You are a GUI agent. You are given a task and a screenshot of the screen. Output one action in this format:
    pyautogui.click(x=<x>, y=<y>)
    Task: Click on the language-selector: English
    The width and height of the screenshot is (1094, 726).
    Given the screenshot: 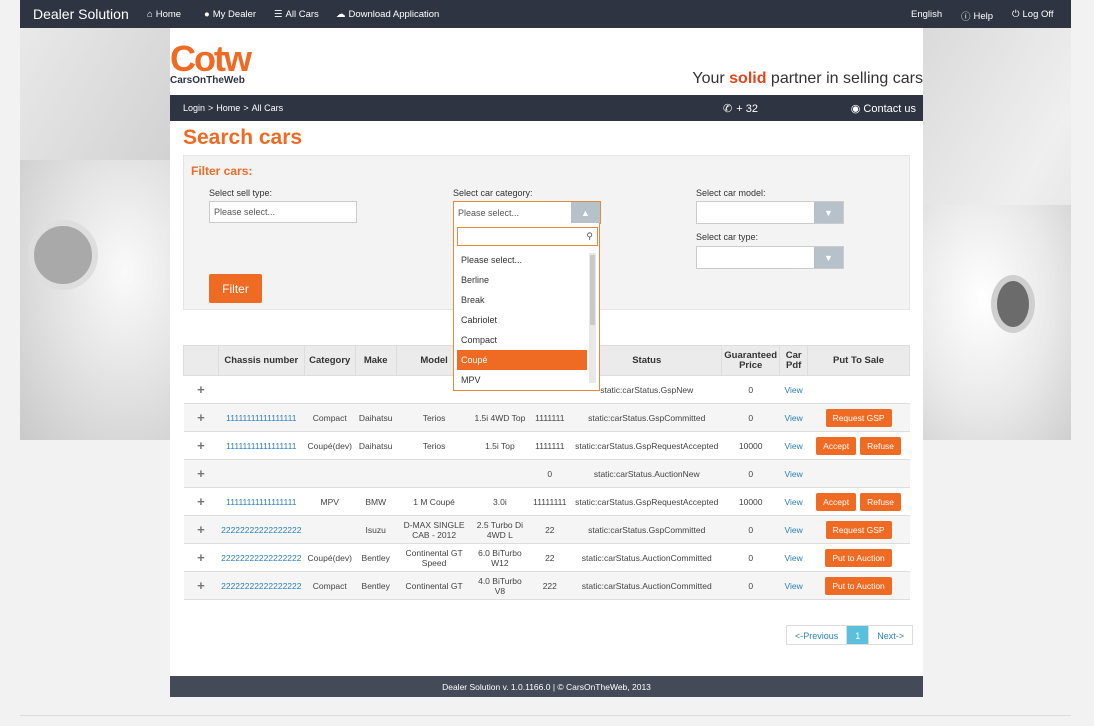 What is the action you would take?
    pyautogui.click(x=926, y=14)
    